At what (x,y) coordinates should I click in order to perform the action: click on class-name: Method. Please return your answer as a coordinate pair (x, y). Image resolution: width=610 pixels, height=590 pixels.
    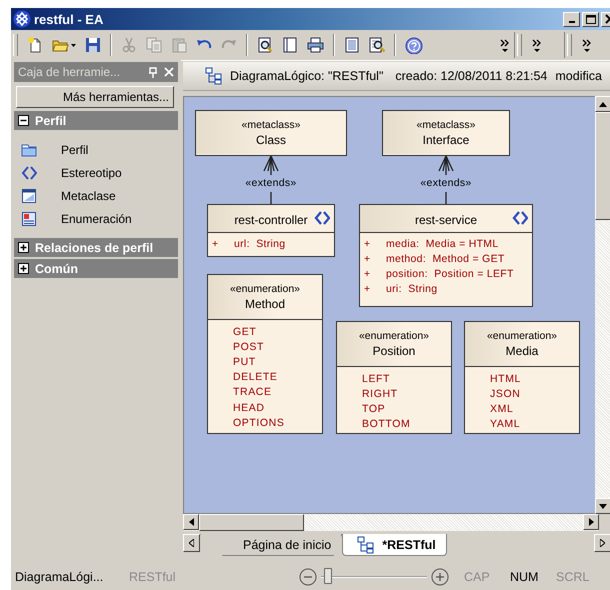
    Looking at the image, I should click on (265, 304).